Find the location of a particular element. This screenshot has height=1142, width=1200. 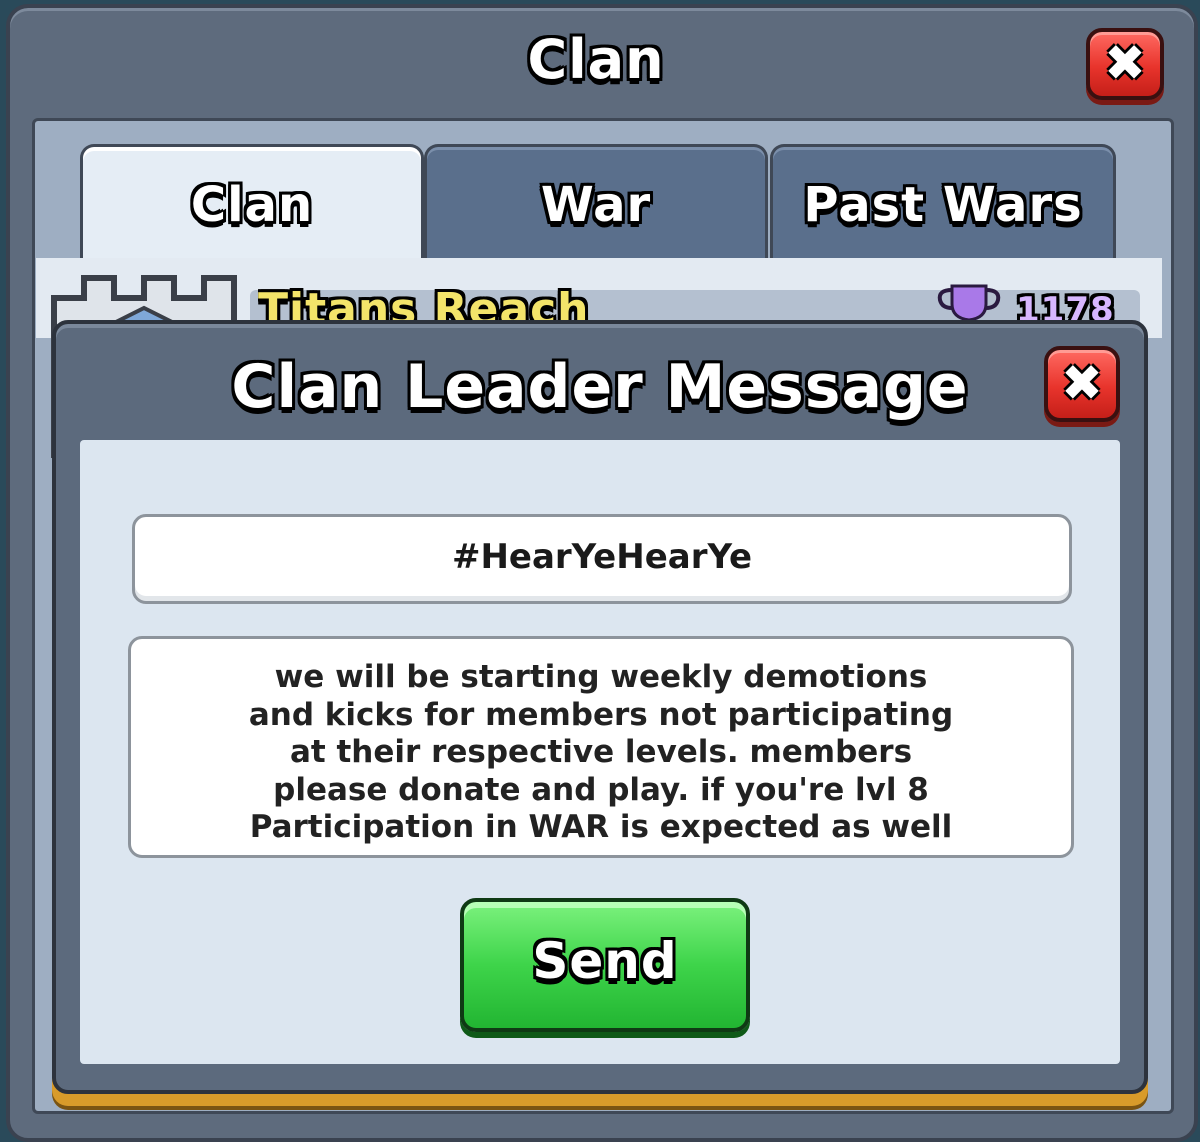

tab-war-label: War is located at coordinates (596, 205).